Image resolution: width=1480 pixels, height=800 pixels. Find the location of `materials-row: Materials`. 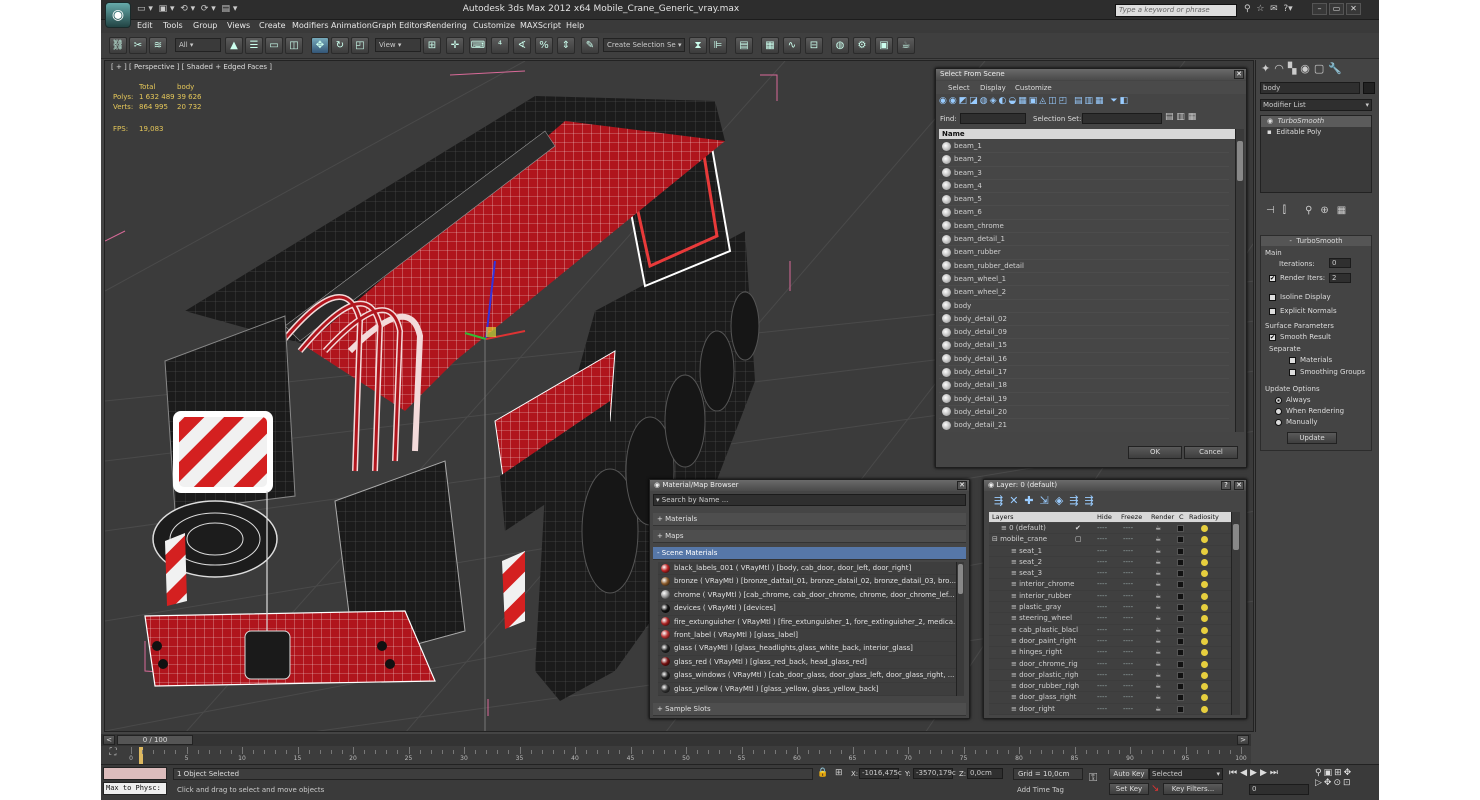

materials-row: Materials is located at coordinates (1310, 360).